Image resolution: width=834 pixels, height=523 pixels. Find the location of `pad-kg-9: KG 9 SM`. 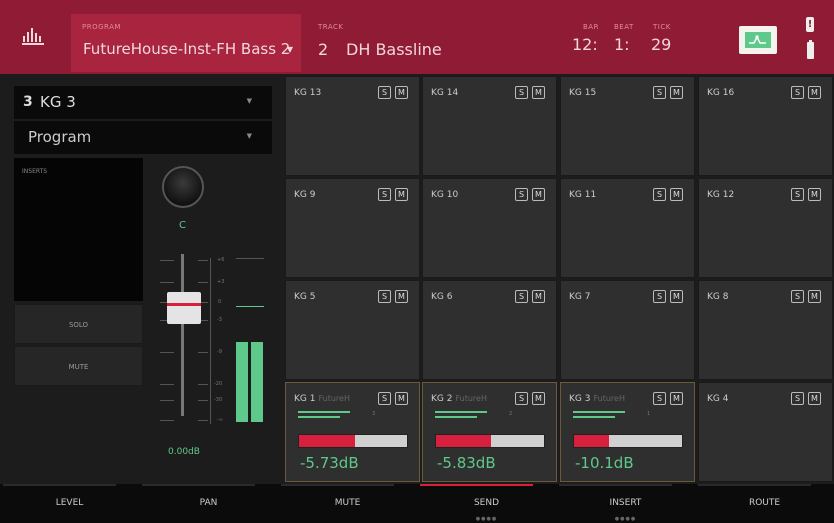

pad-kg-9: KG 9 SM is located at coordinates (352, 228).